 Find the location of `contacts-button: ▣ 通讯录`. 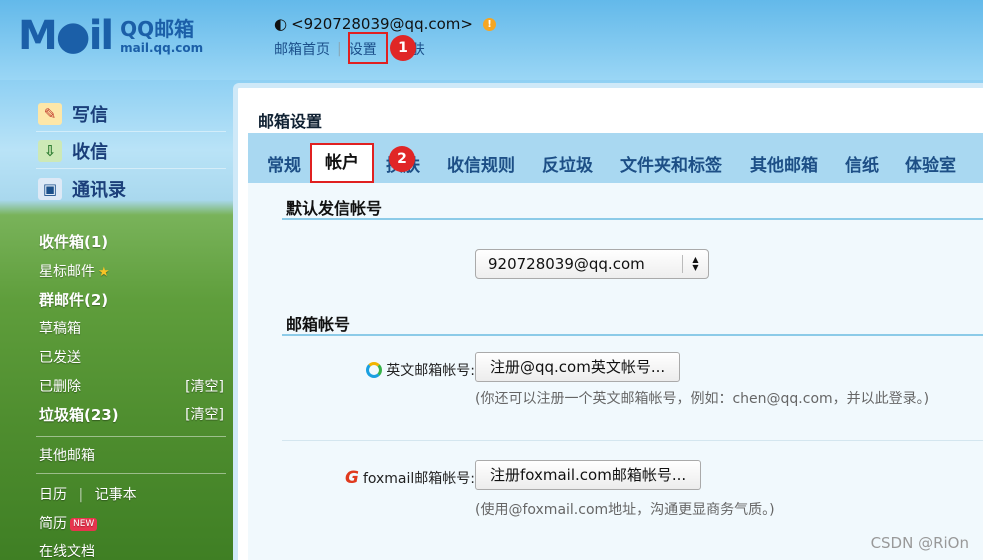

contacts-button: ▣ 通讯录 is located at coordinates (82, 189).